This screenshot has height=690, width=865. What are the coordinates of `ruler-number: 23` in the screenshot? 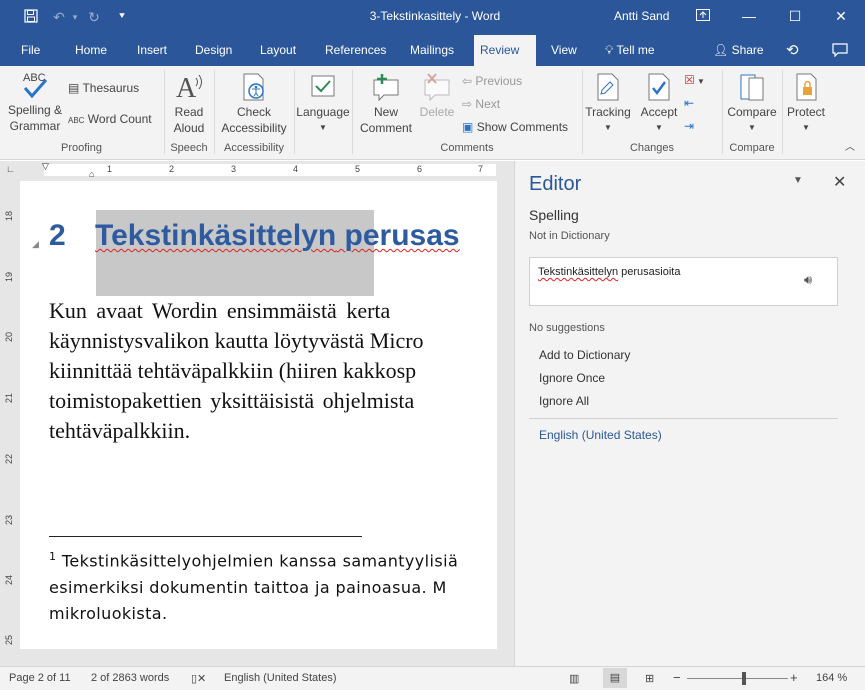 It's located at (9, 520).